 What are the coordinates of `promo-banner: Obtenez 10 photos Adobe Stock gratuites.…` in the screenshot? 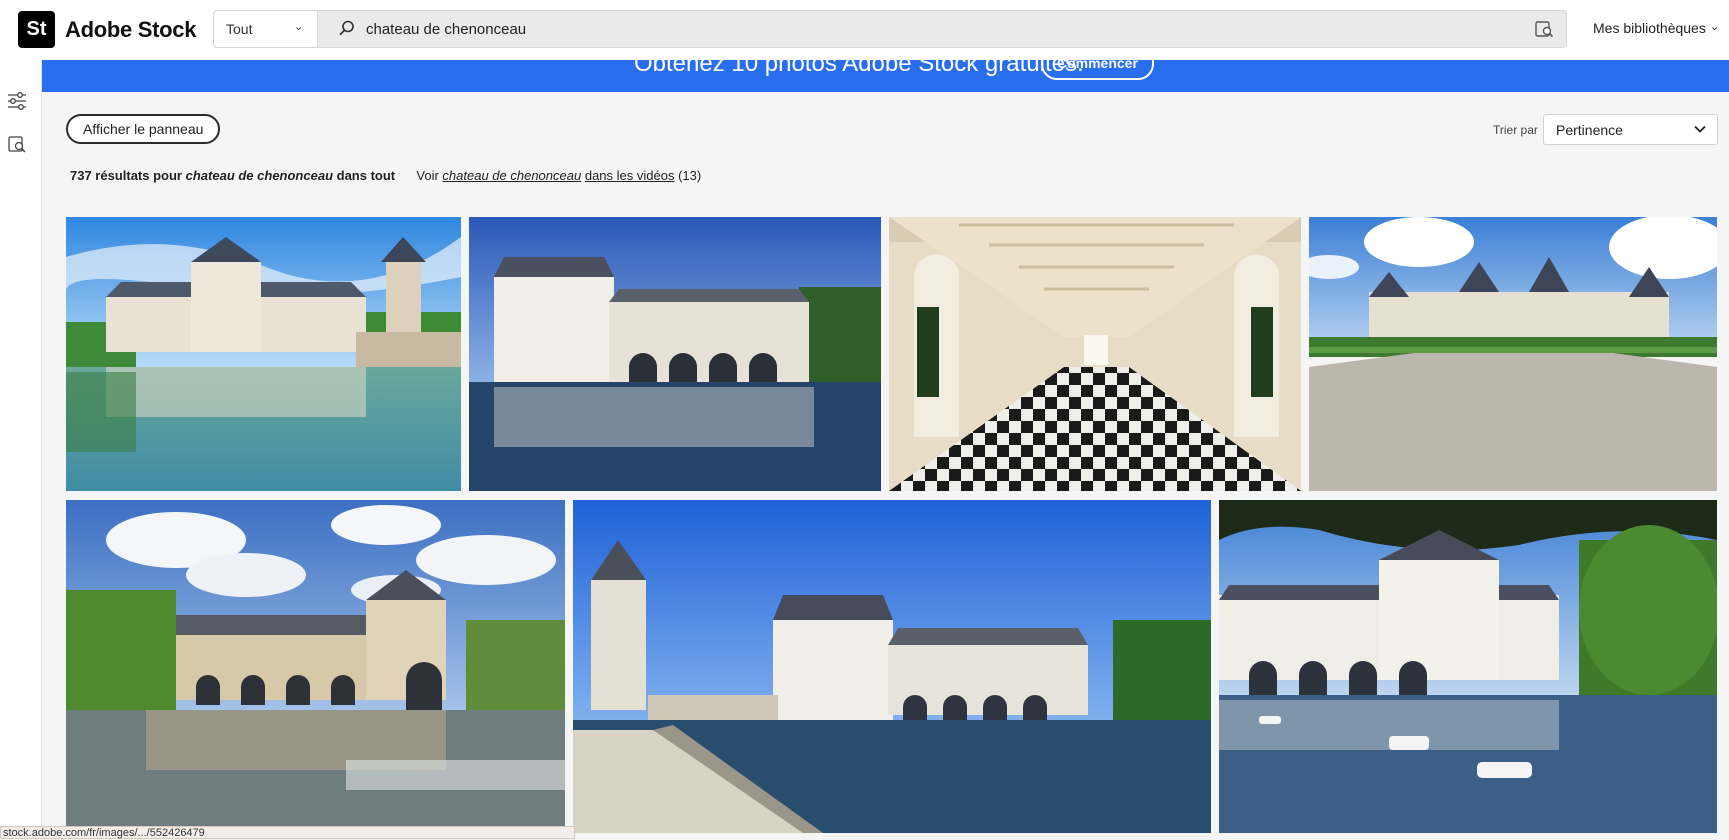 It's located at (885, 76).